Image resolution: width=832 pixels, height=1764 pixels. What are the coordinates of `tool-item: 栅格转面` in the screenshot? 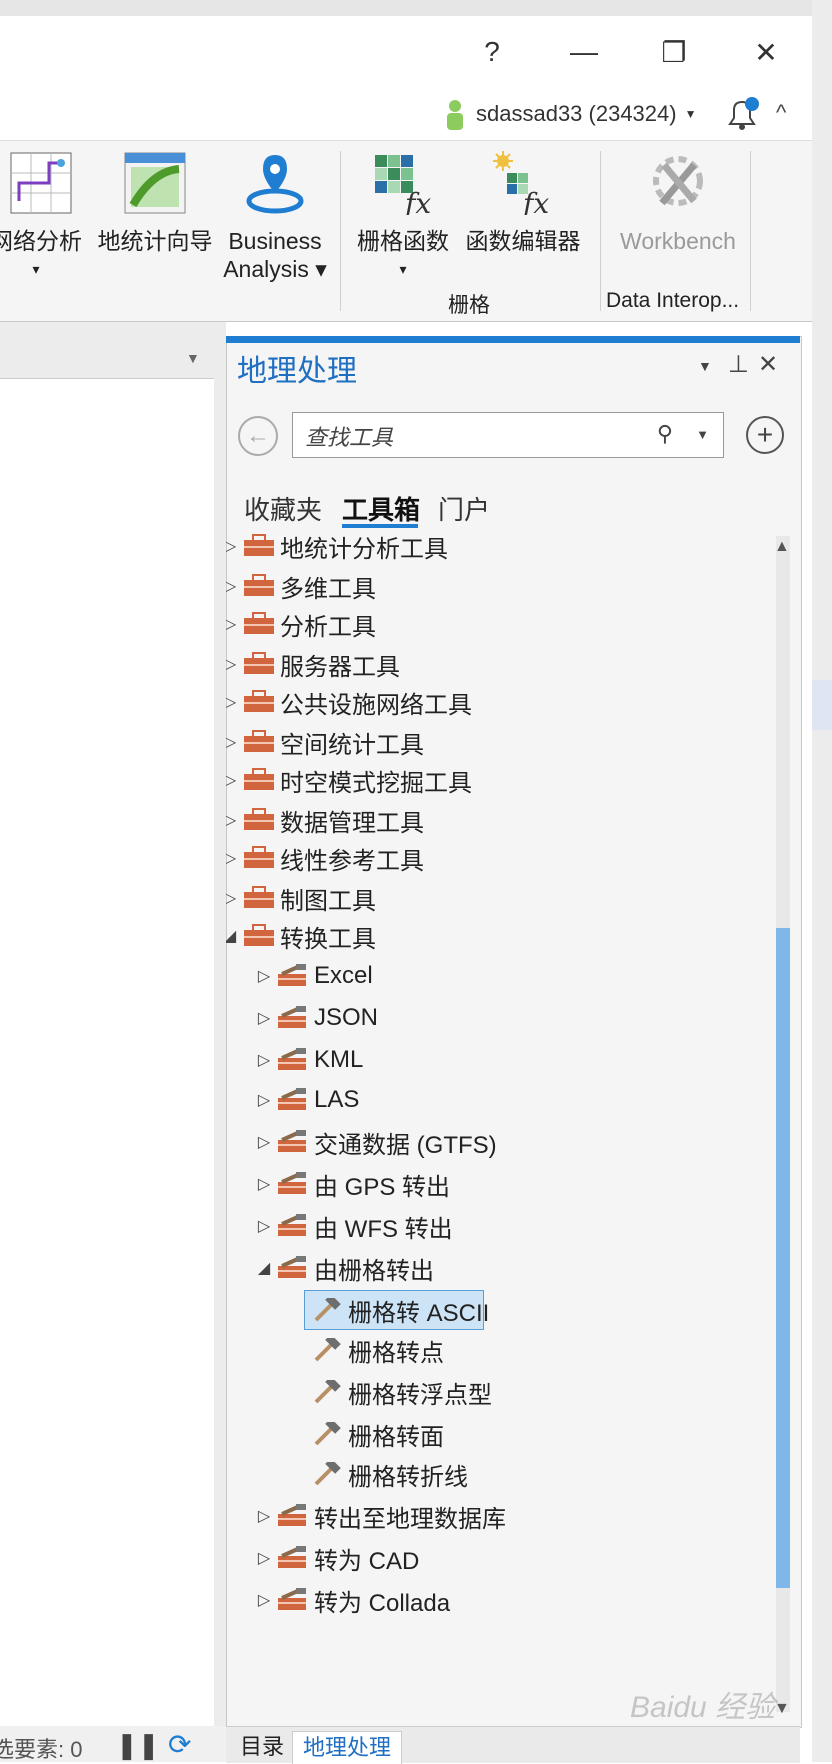 It's located at (500, 1434).